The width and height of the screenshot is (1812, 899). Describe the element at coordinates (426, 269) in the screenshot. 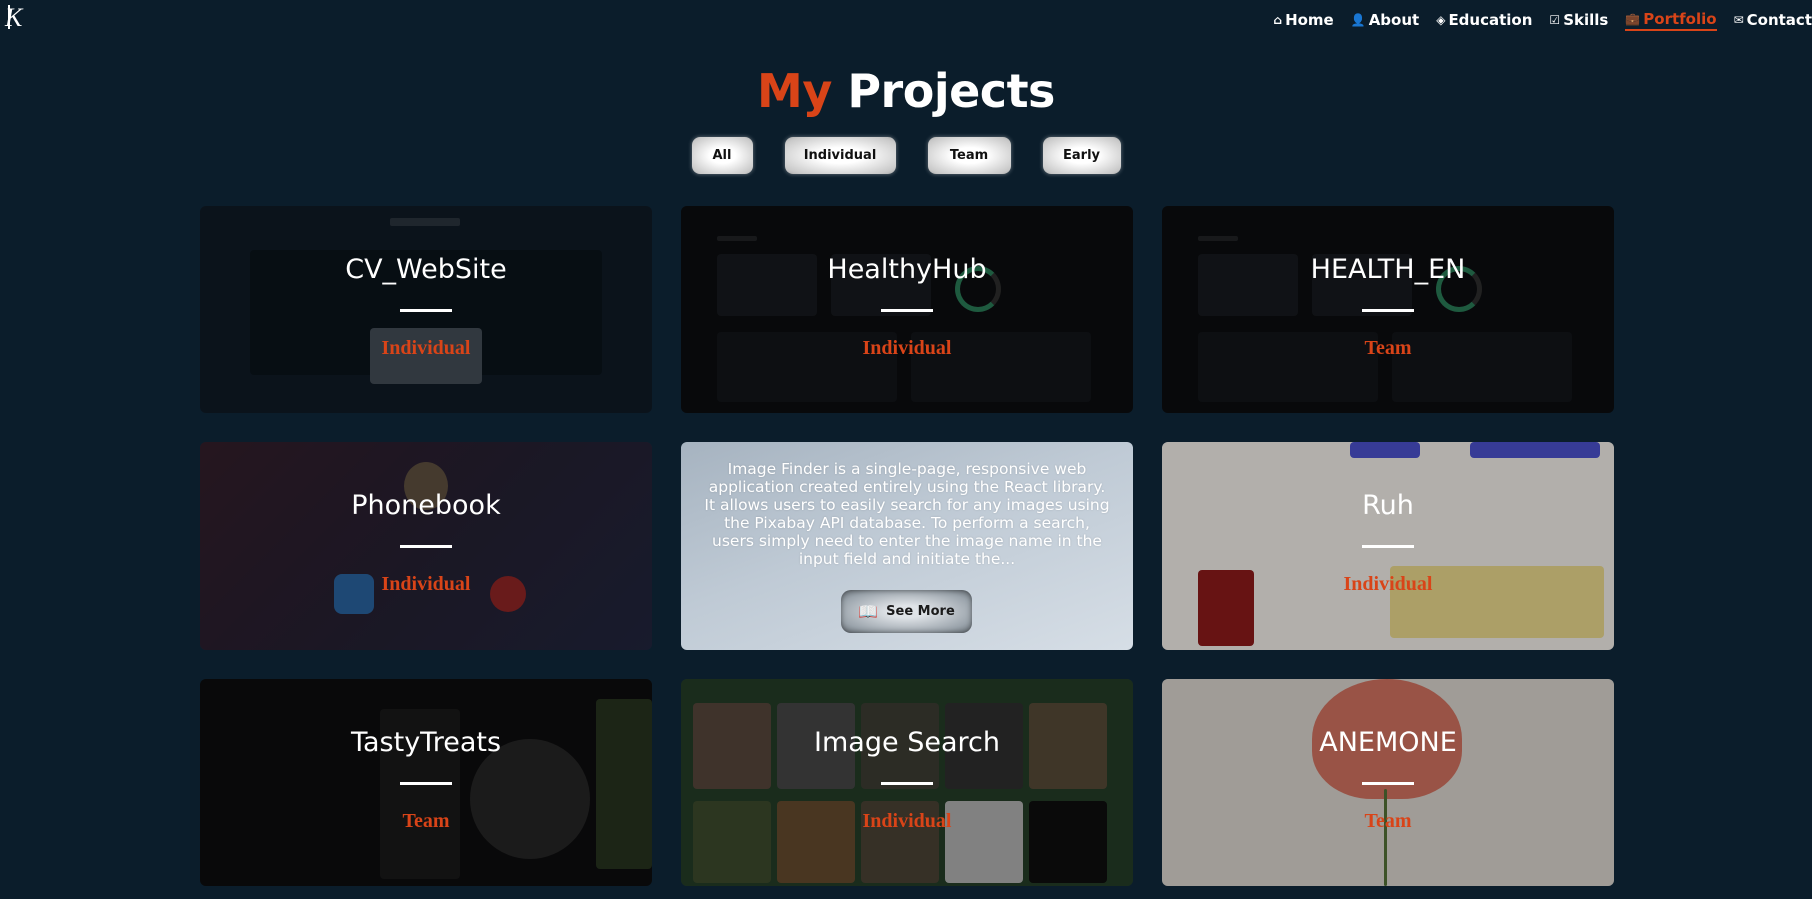

I see `project-name: CV_WebSite` at that location.